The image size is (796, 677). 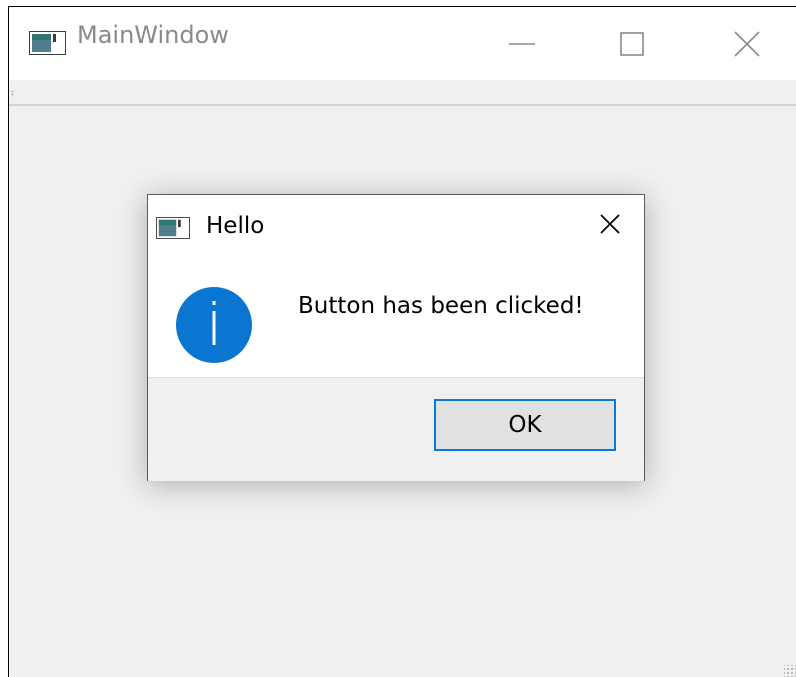 I want to click on minimize-icon, so click(x=522, y=43).